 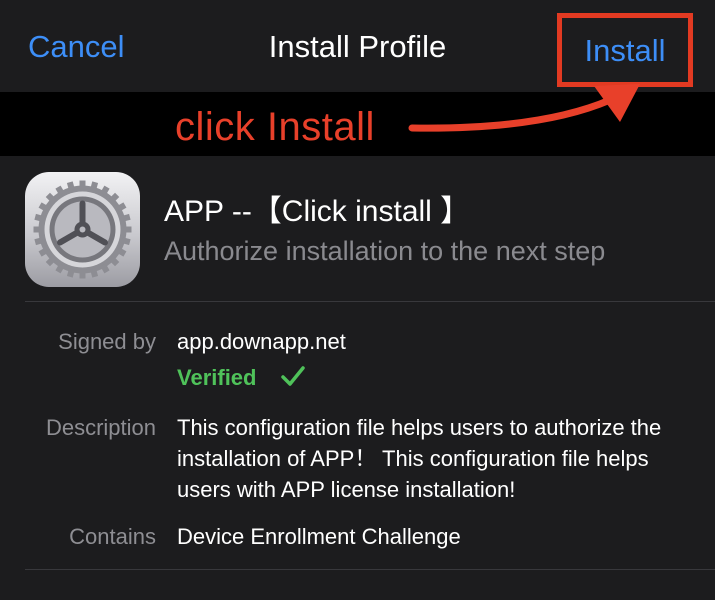 What do you see at coordinates (370, 301) in the screenshot?
I see `section-divider` at bounding box center [370, 301].